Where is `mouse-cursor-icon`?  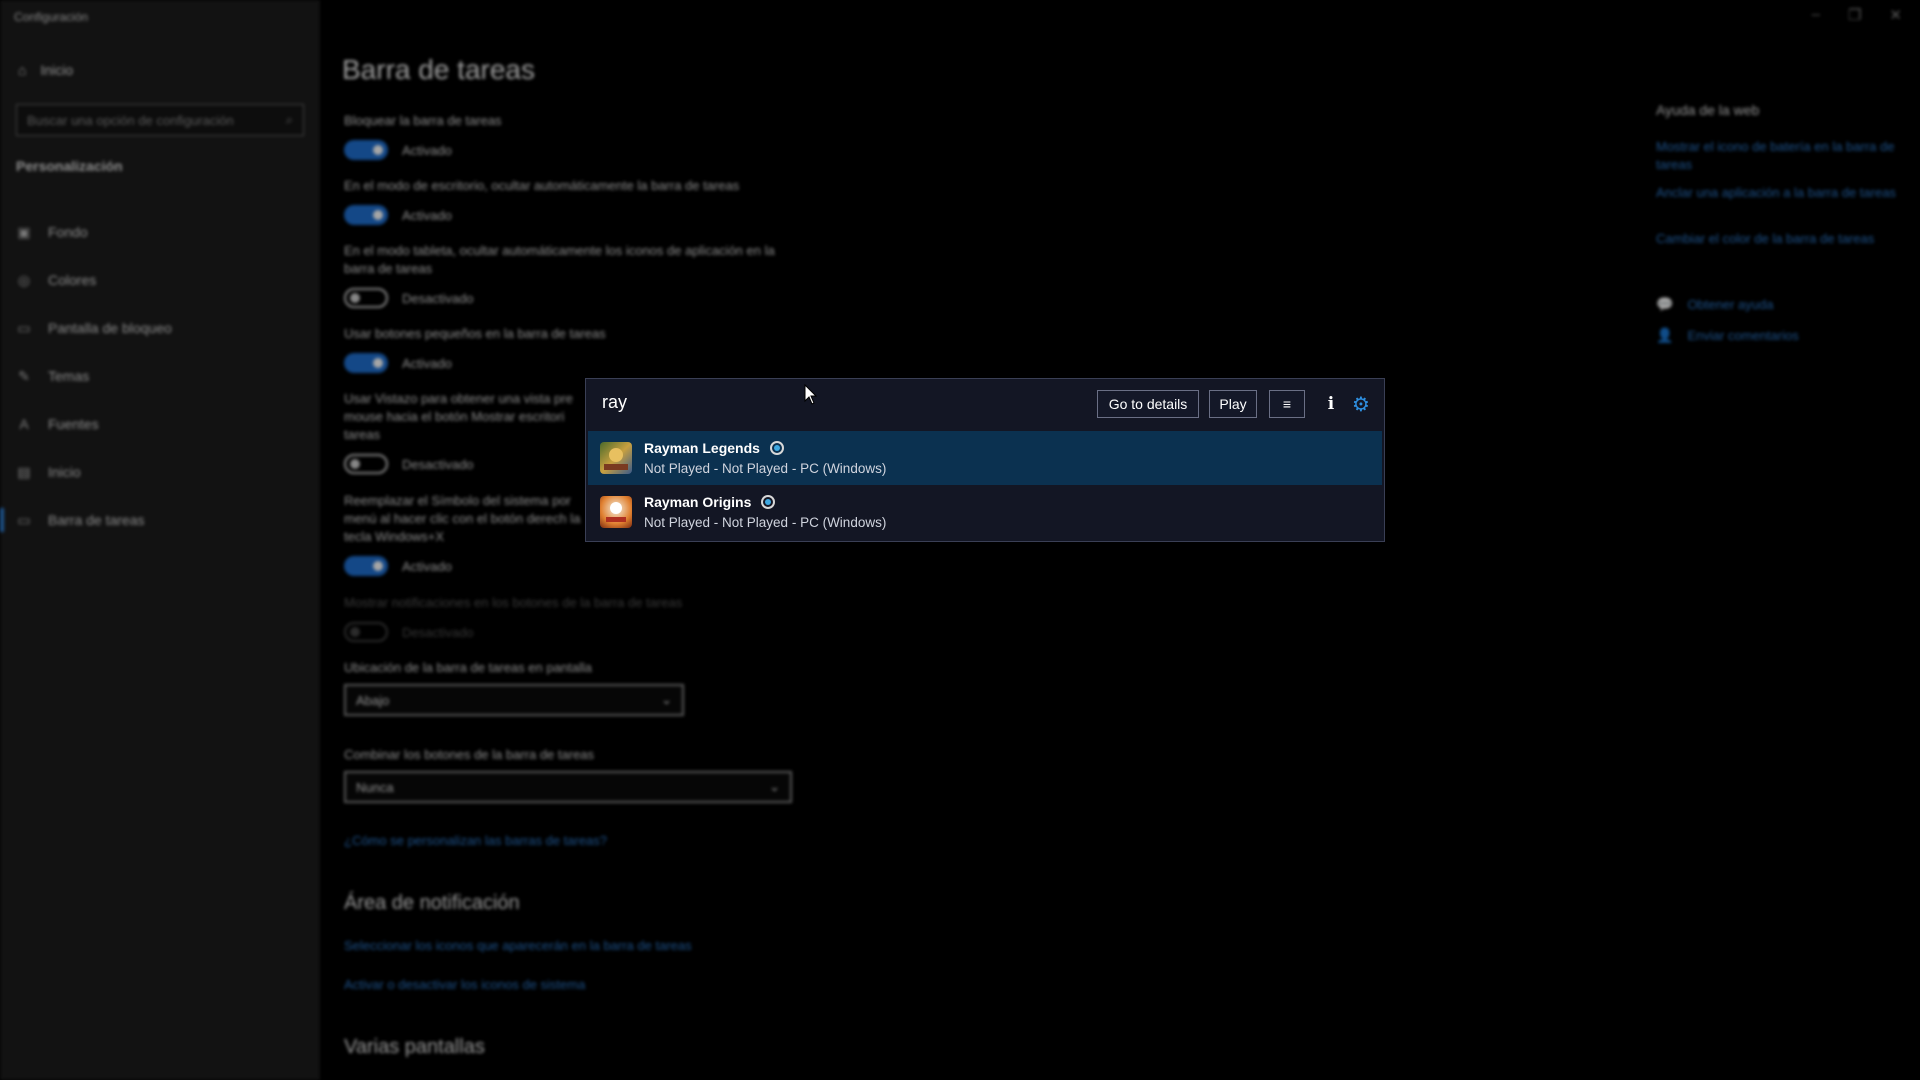
mouse-cursor-icon is located at coordinates (811, 394).